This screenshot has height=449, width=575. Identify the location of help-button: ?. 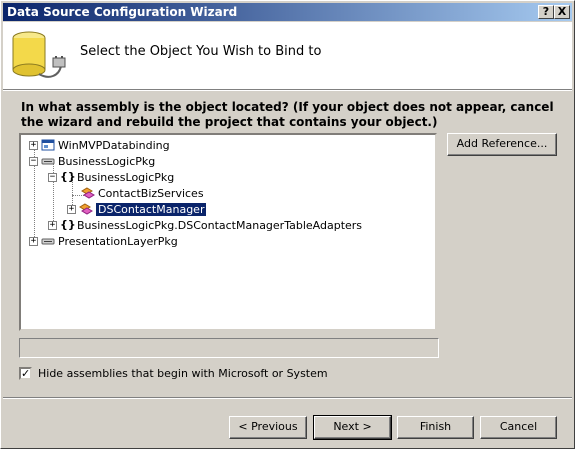
(546, 12).